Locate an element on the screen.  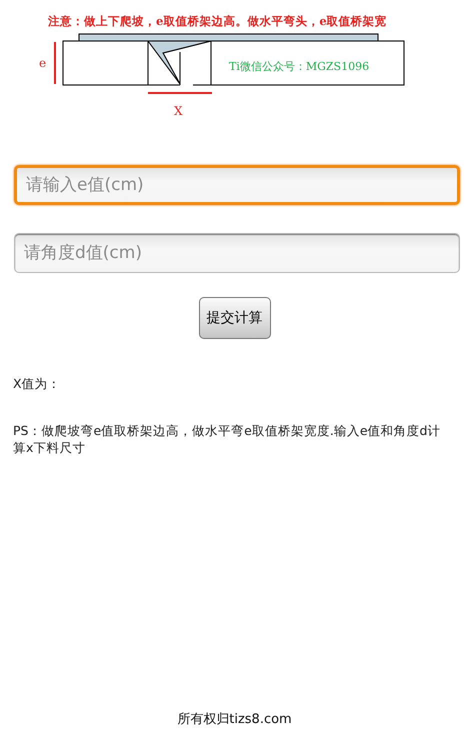
input-field: 请角度d值(cm) is located at coordinates (237, 253).